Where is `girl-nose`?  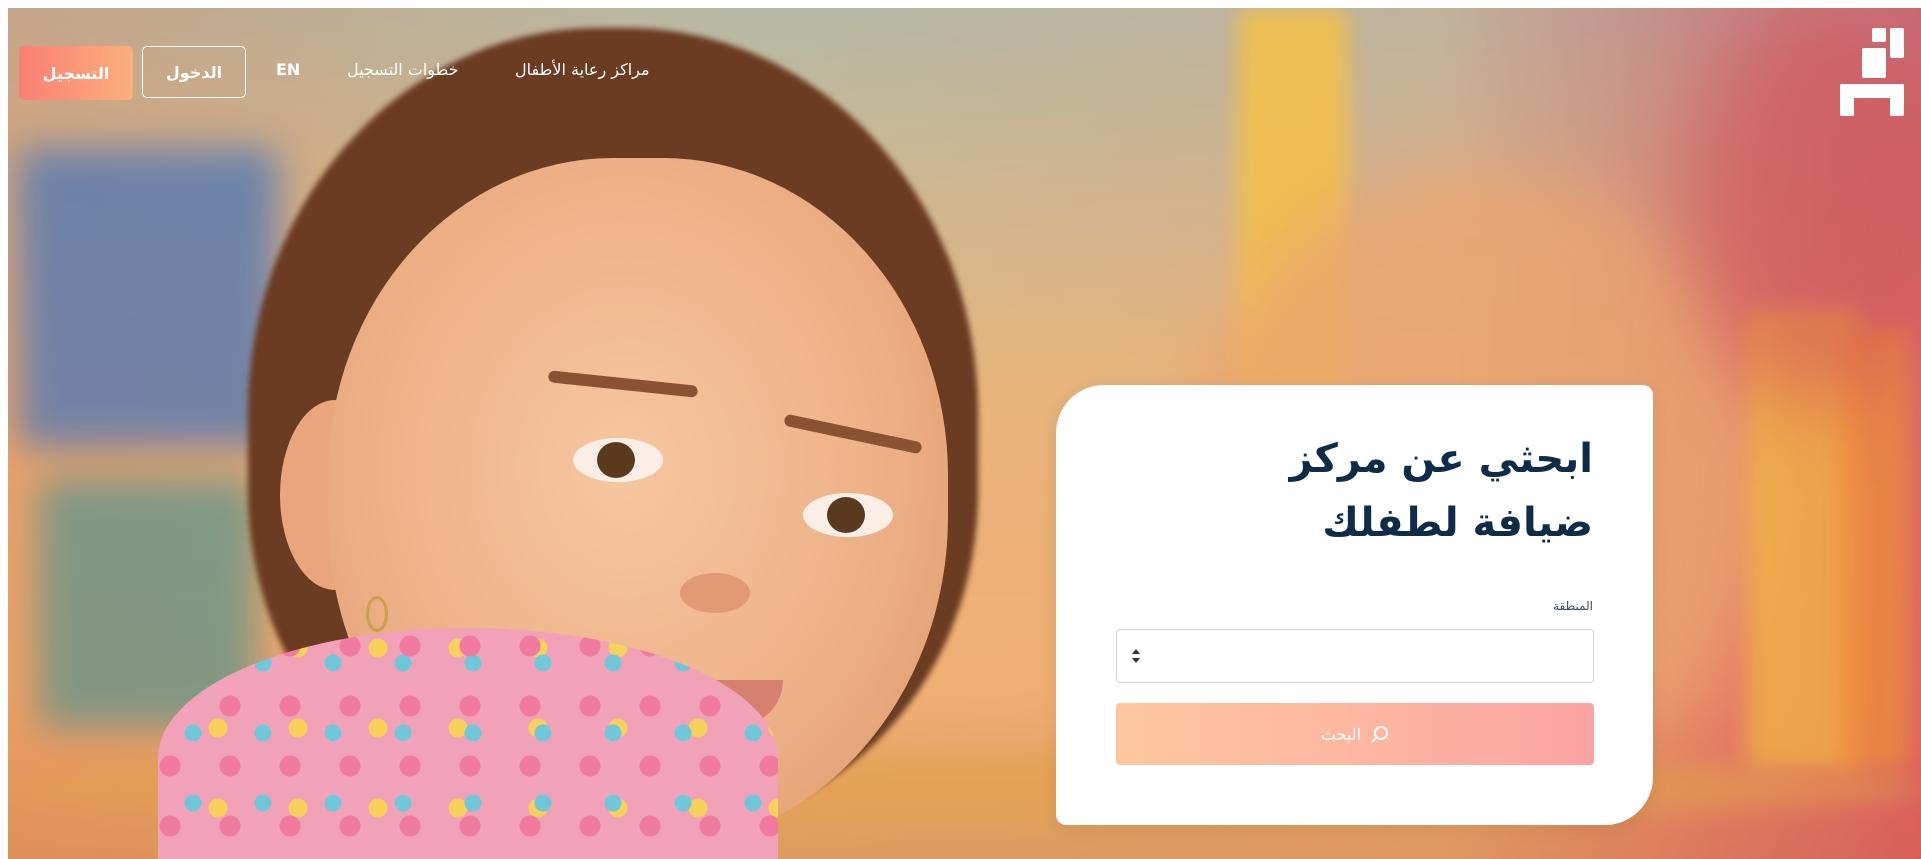 girl-nose is located at coordinates (715, 593).